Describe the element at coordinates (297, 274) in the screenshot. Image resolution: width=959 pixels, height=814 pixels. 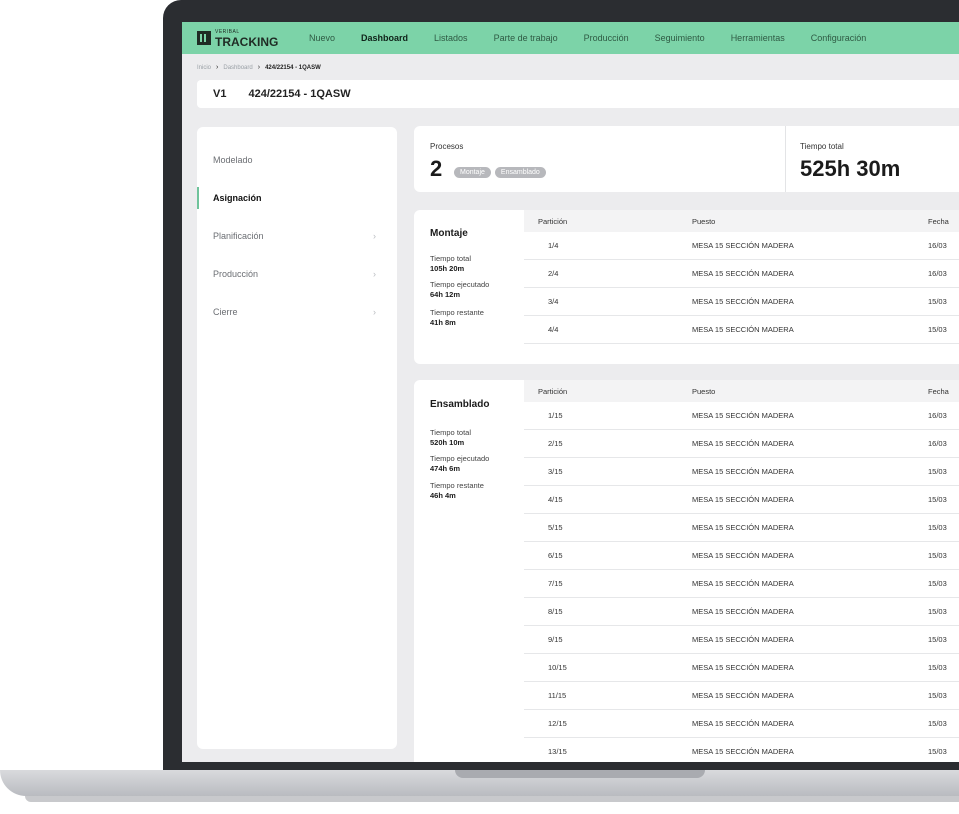
I see `sidebar-item-3: Producción ›` at that location.